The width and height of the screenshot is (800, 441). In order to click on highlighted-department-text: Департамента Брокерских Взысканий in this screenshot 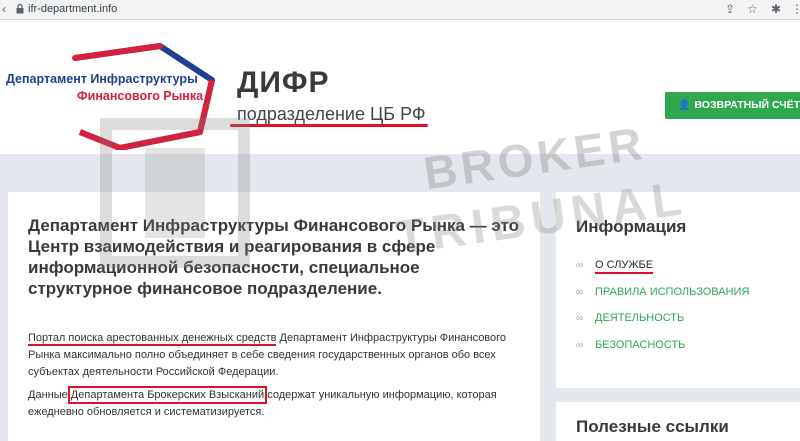, I will do `click(167, 395)`.